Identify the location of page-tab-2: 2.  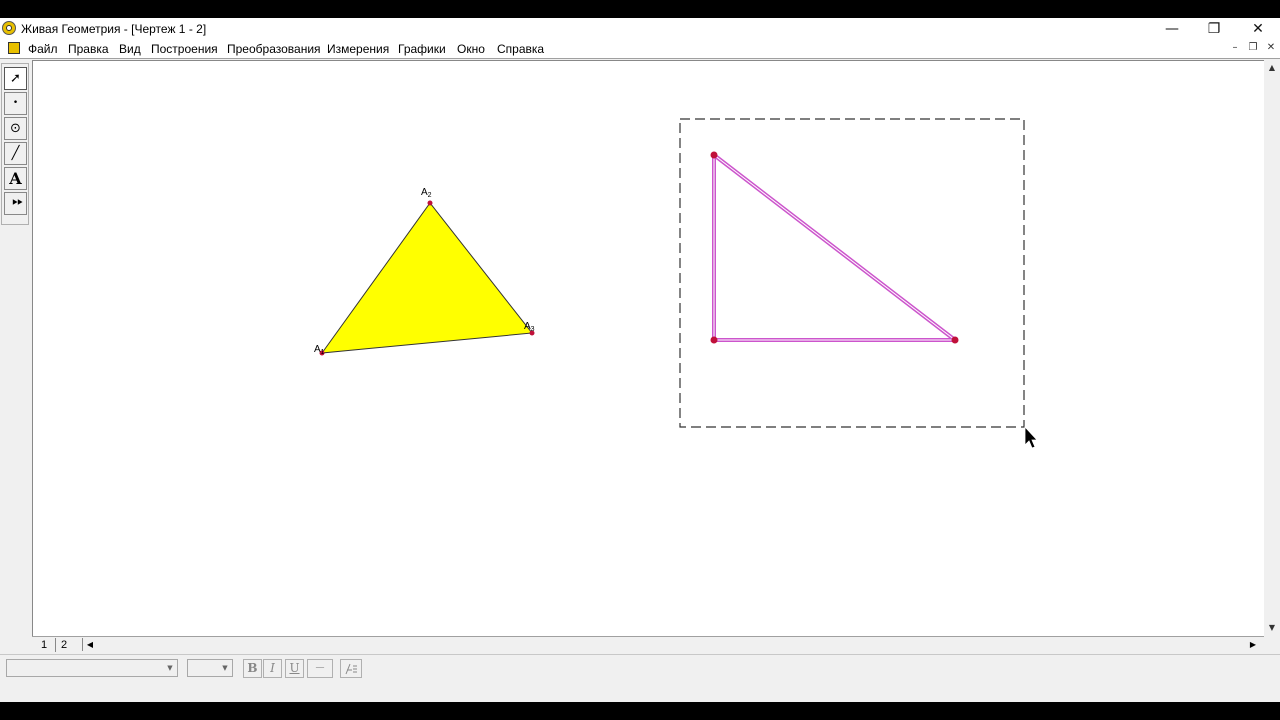
(63, 645).